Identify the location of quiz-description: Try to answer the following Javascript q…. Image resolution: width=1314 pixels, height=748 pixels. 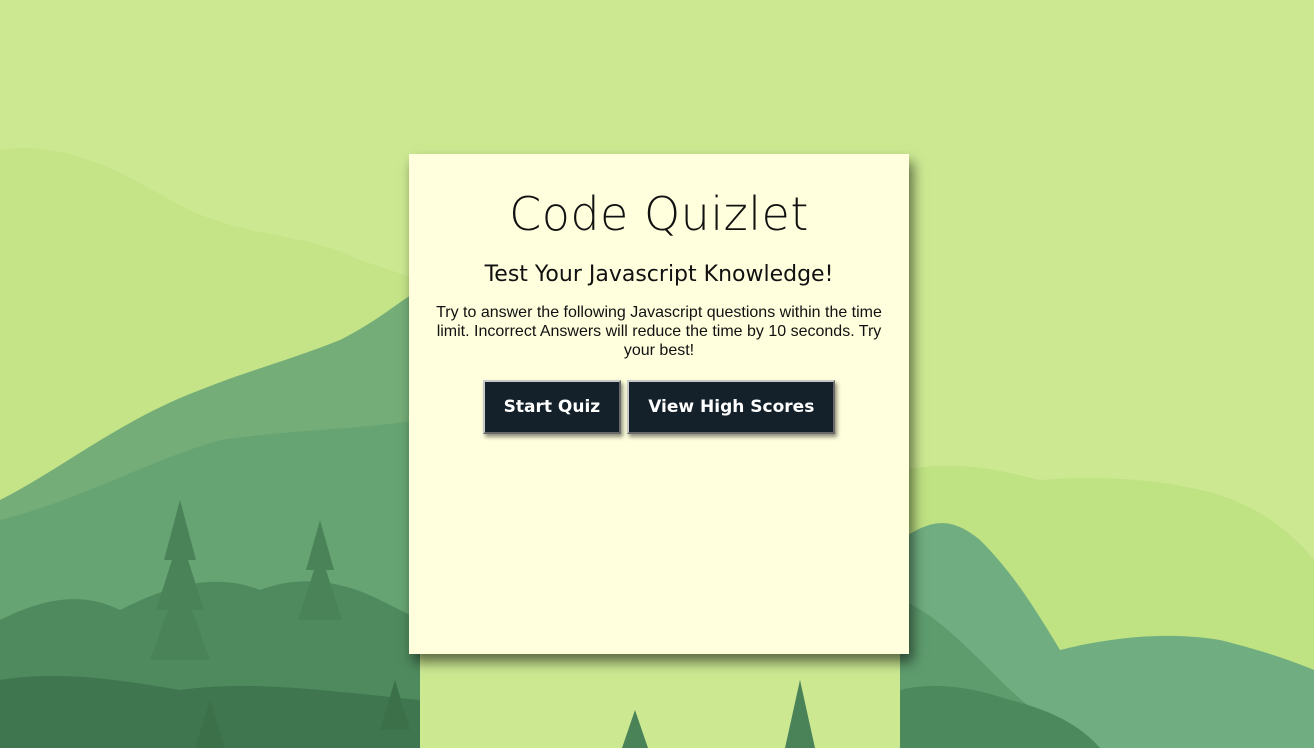
(659, 331).